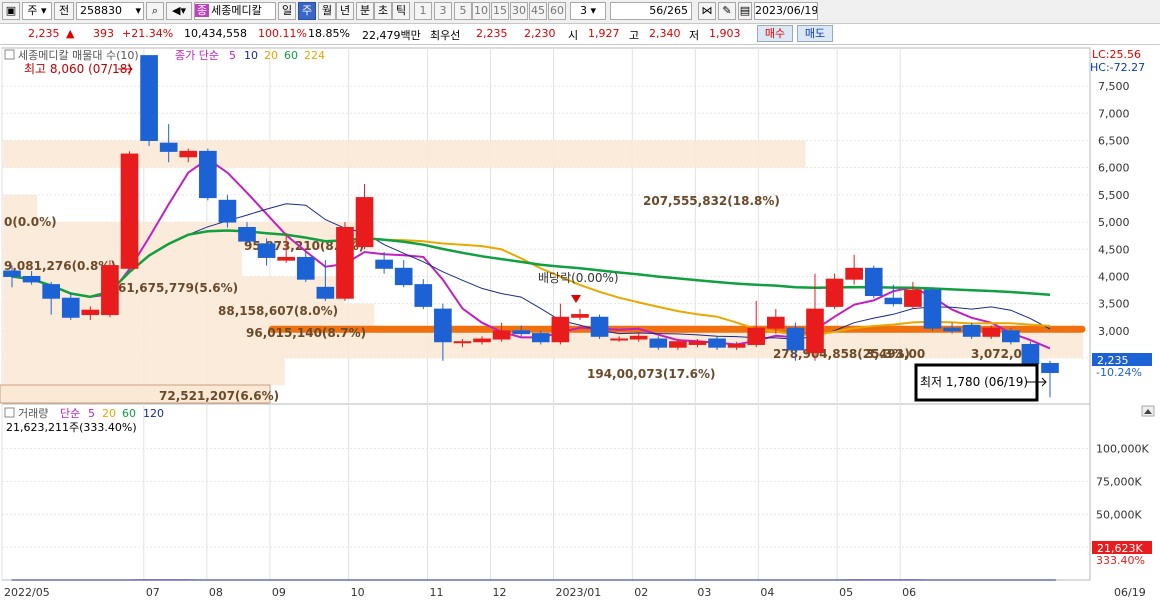 This screenshot has width=1160, height=604. I want to click on tab-second: 초, so click(383, 11).